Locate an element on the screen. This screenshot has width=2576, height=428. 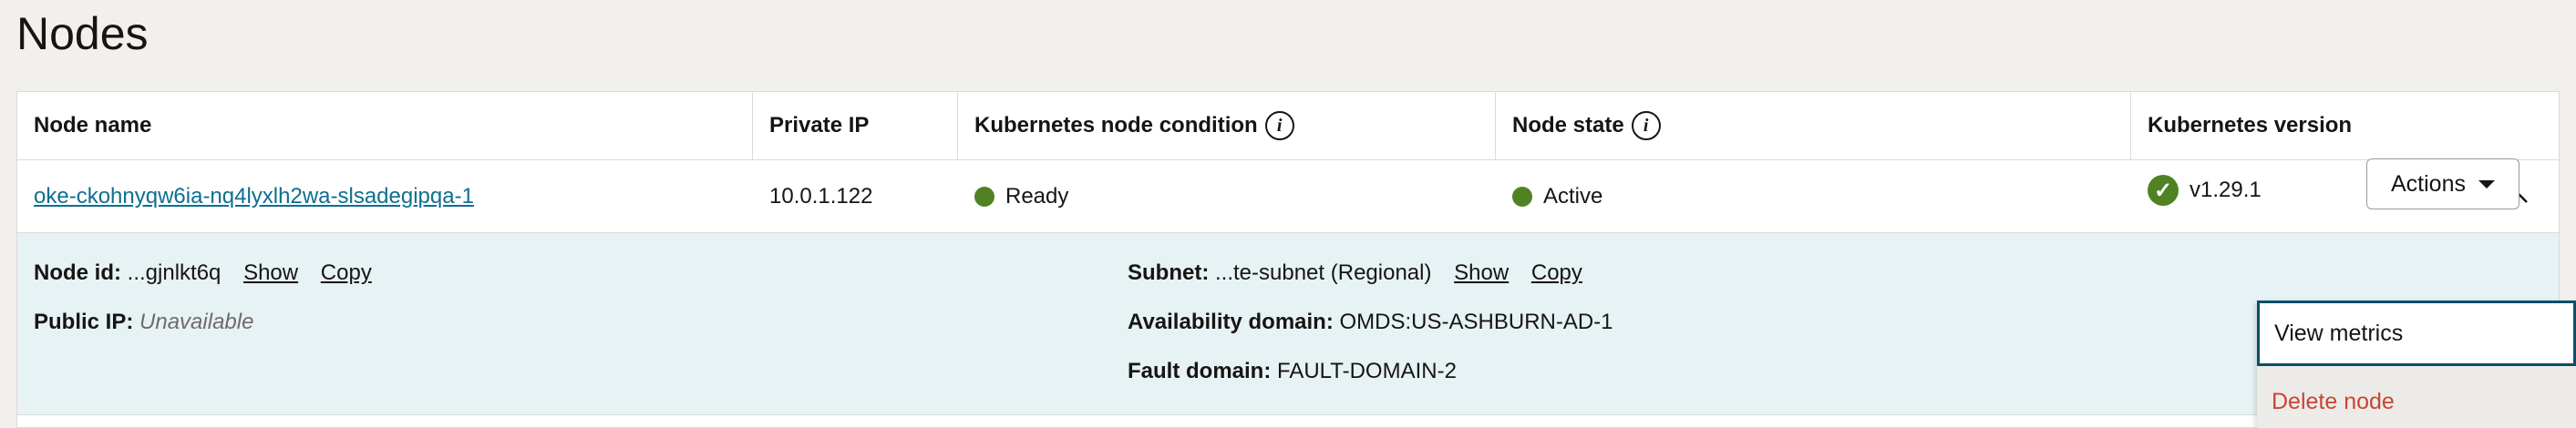
actions-menu: View metrics Delete node is located at coordinates (2416, 365).